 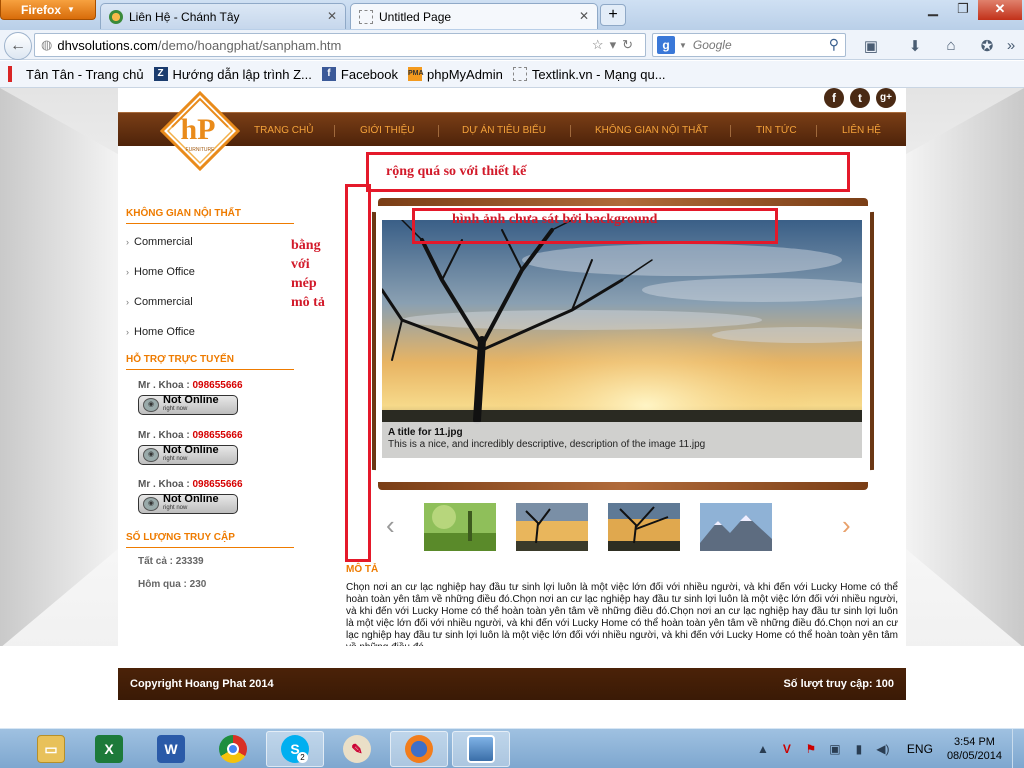 What do you see at coordinates (963, 10) in the screenshot?
I see `maximize-button: ❐` at bounding box center [963, 10].